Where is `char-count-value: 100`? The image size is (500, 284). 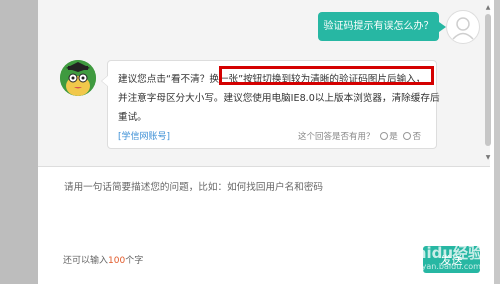
char-count-value: 100 is located at coordinates (117, 261).